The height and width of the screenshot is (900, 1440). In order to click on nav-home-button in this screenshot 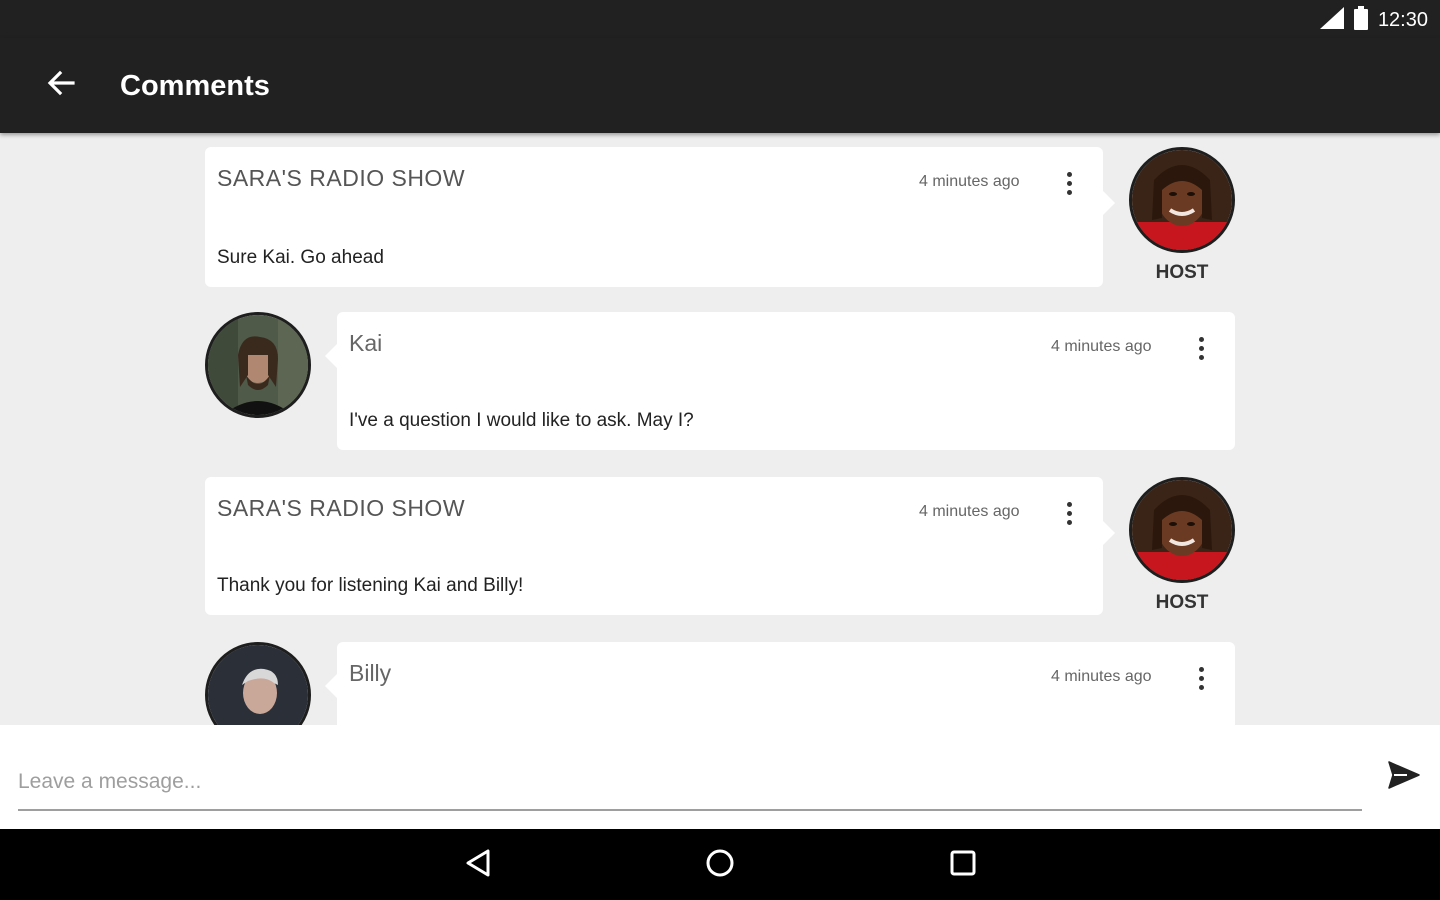, I will do `click(720, 865)`.